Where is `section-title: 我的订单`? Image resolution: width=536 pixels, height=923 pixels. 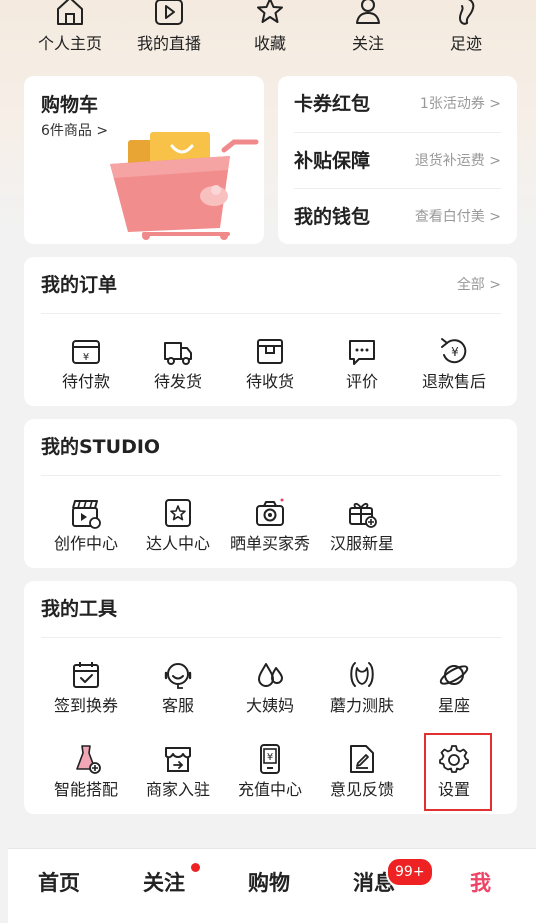 section-title: 我的订单 is located at coordinates (79, 285).